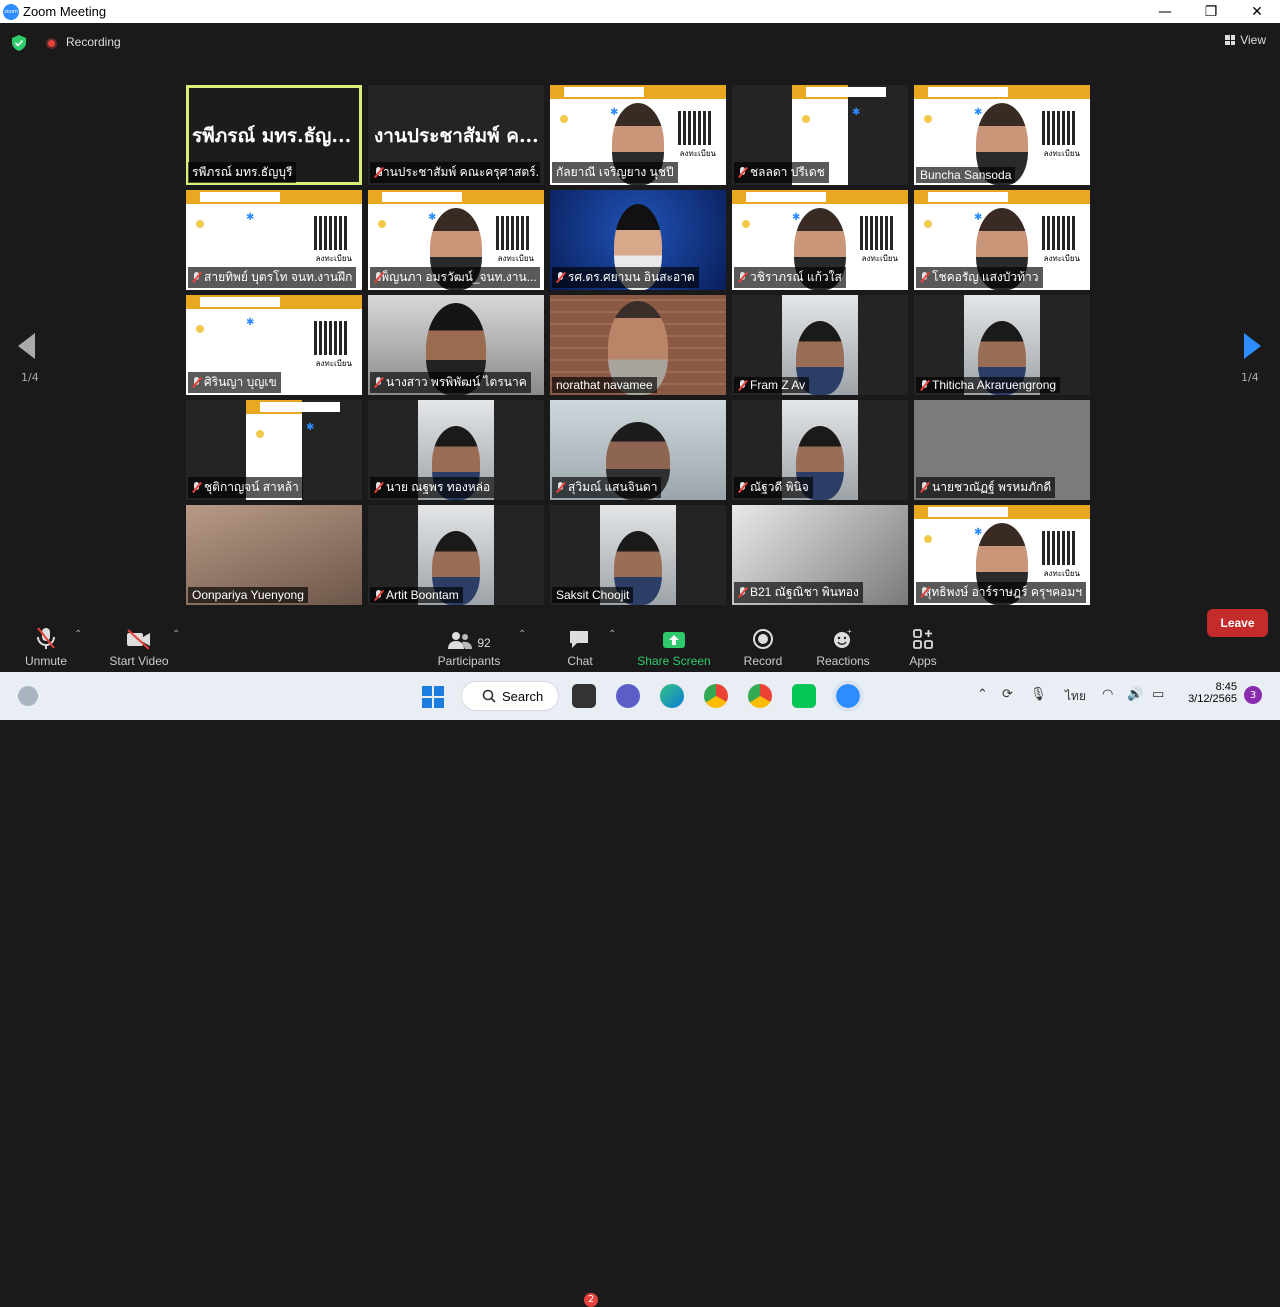 This screenshot has width=1280, height=1307. I want to click on participant-name-label: ศิรินญา บุญเข, so click(234, 382).